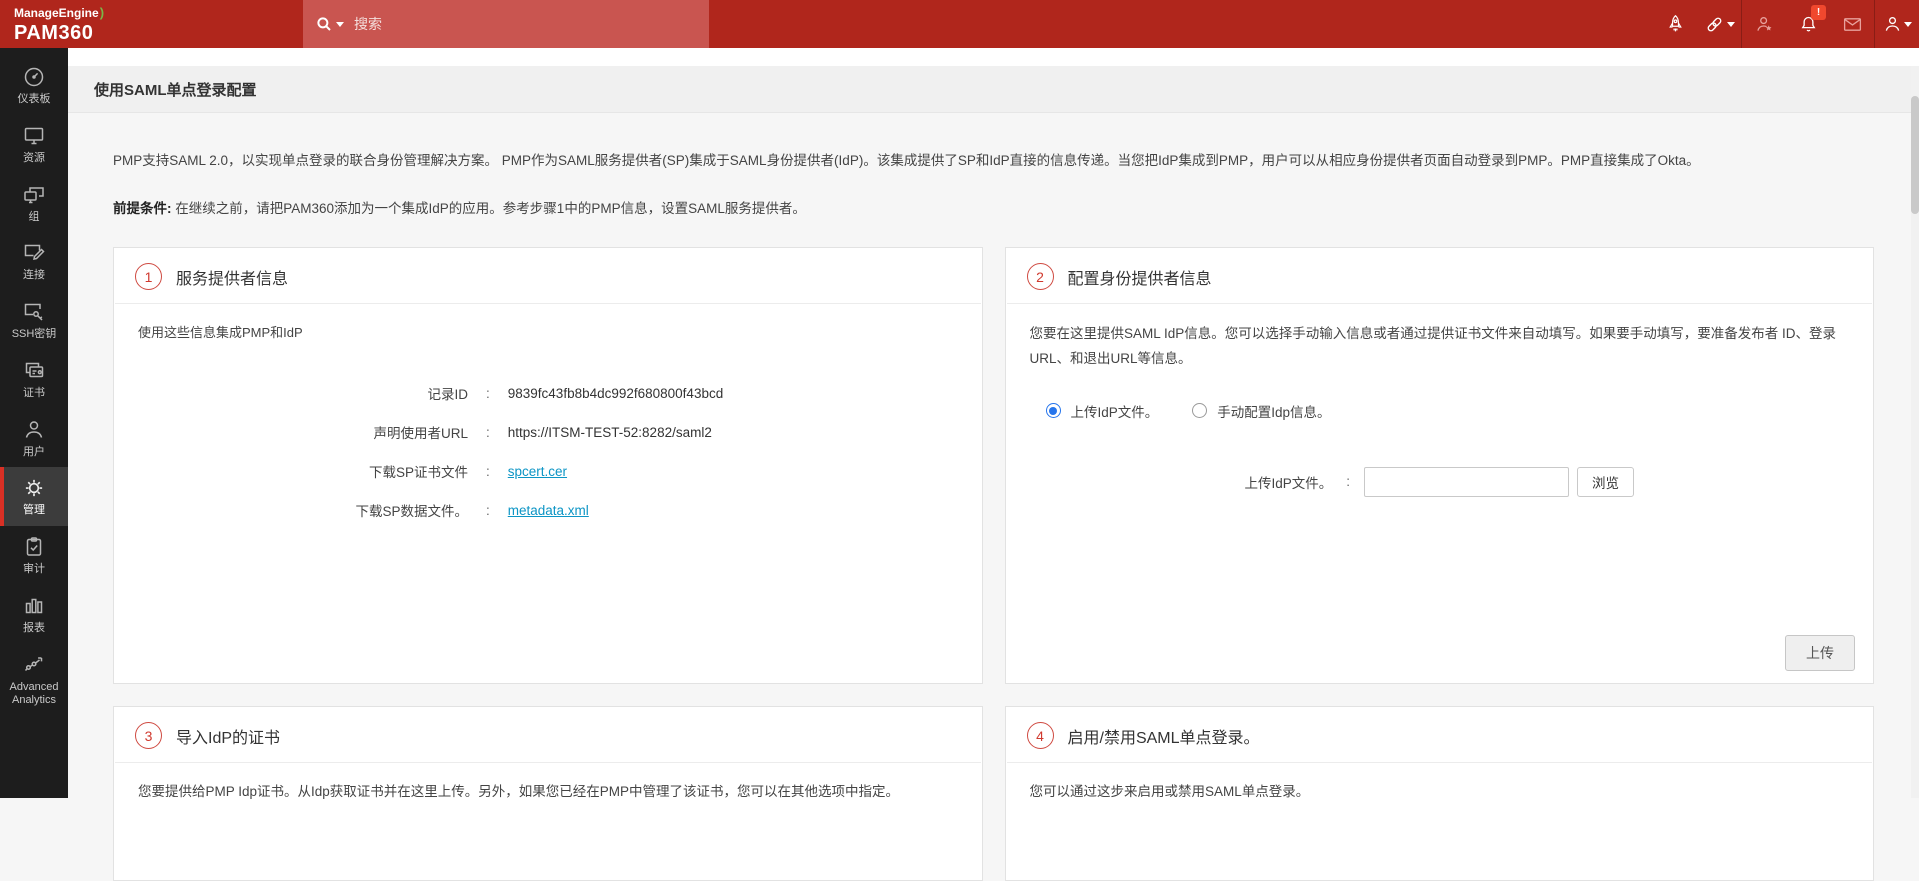  Describe the element at coordinates (1808, 24) in the screenshot. I see `notifications-button: !` at that location.